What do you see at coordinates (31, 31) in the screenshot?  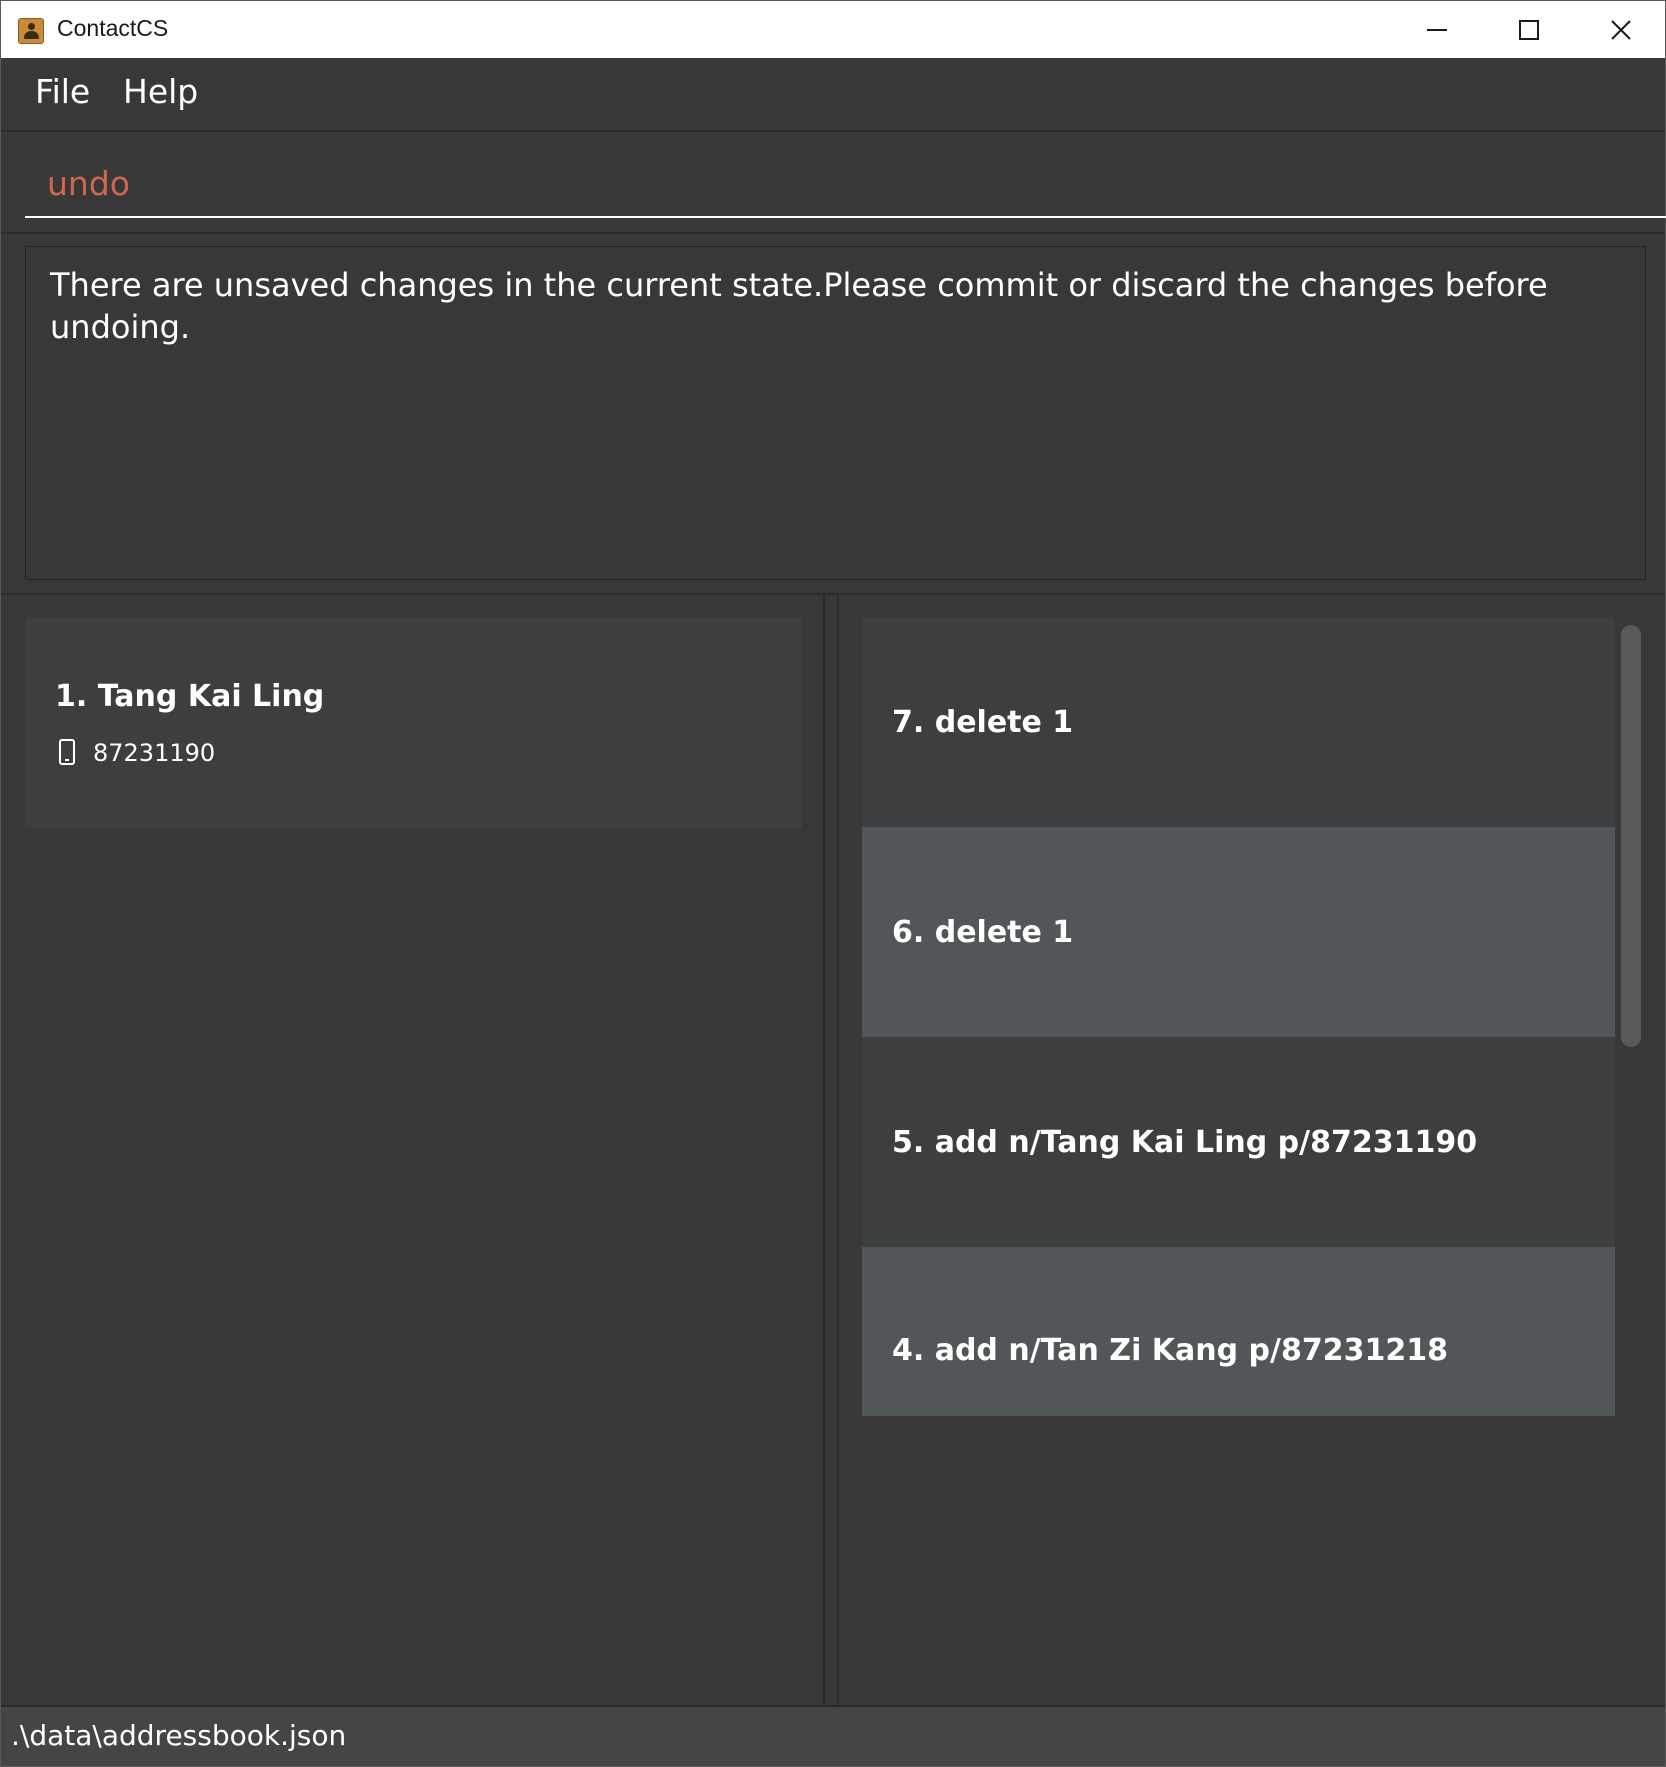 I see `contacts-app-icon` at bounding box center [31, 31].